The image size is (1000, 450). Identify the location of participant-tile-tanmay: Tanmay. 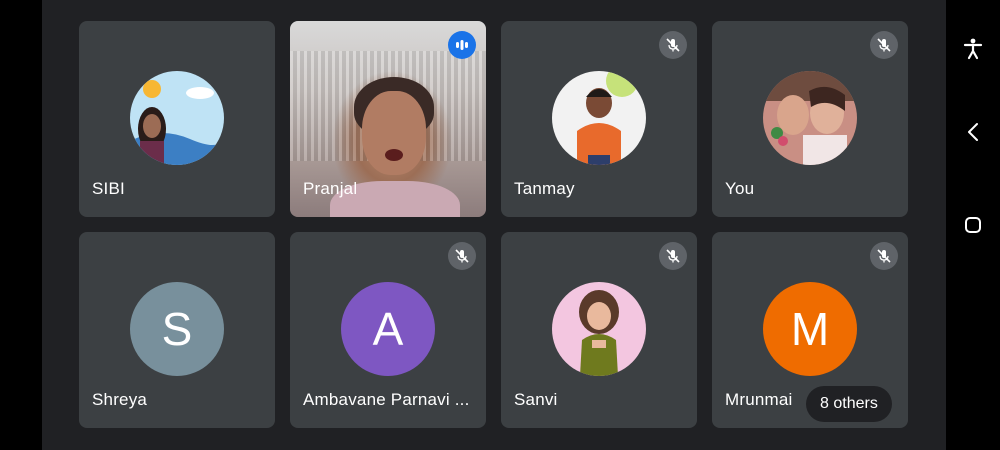
(599, 119).